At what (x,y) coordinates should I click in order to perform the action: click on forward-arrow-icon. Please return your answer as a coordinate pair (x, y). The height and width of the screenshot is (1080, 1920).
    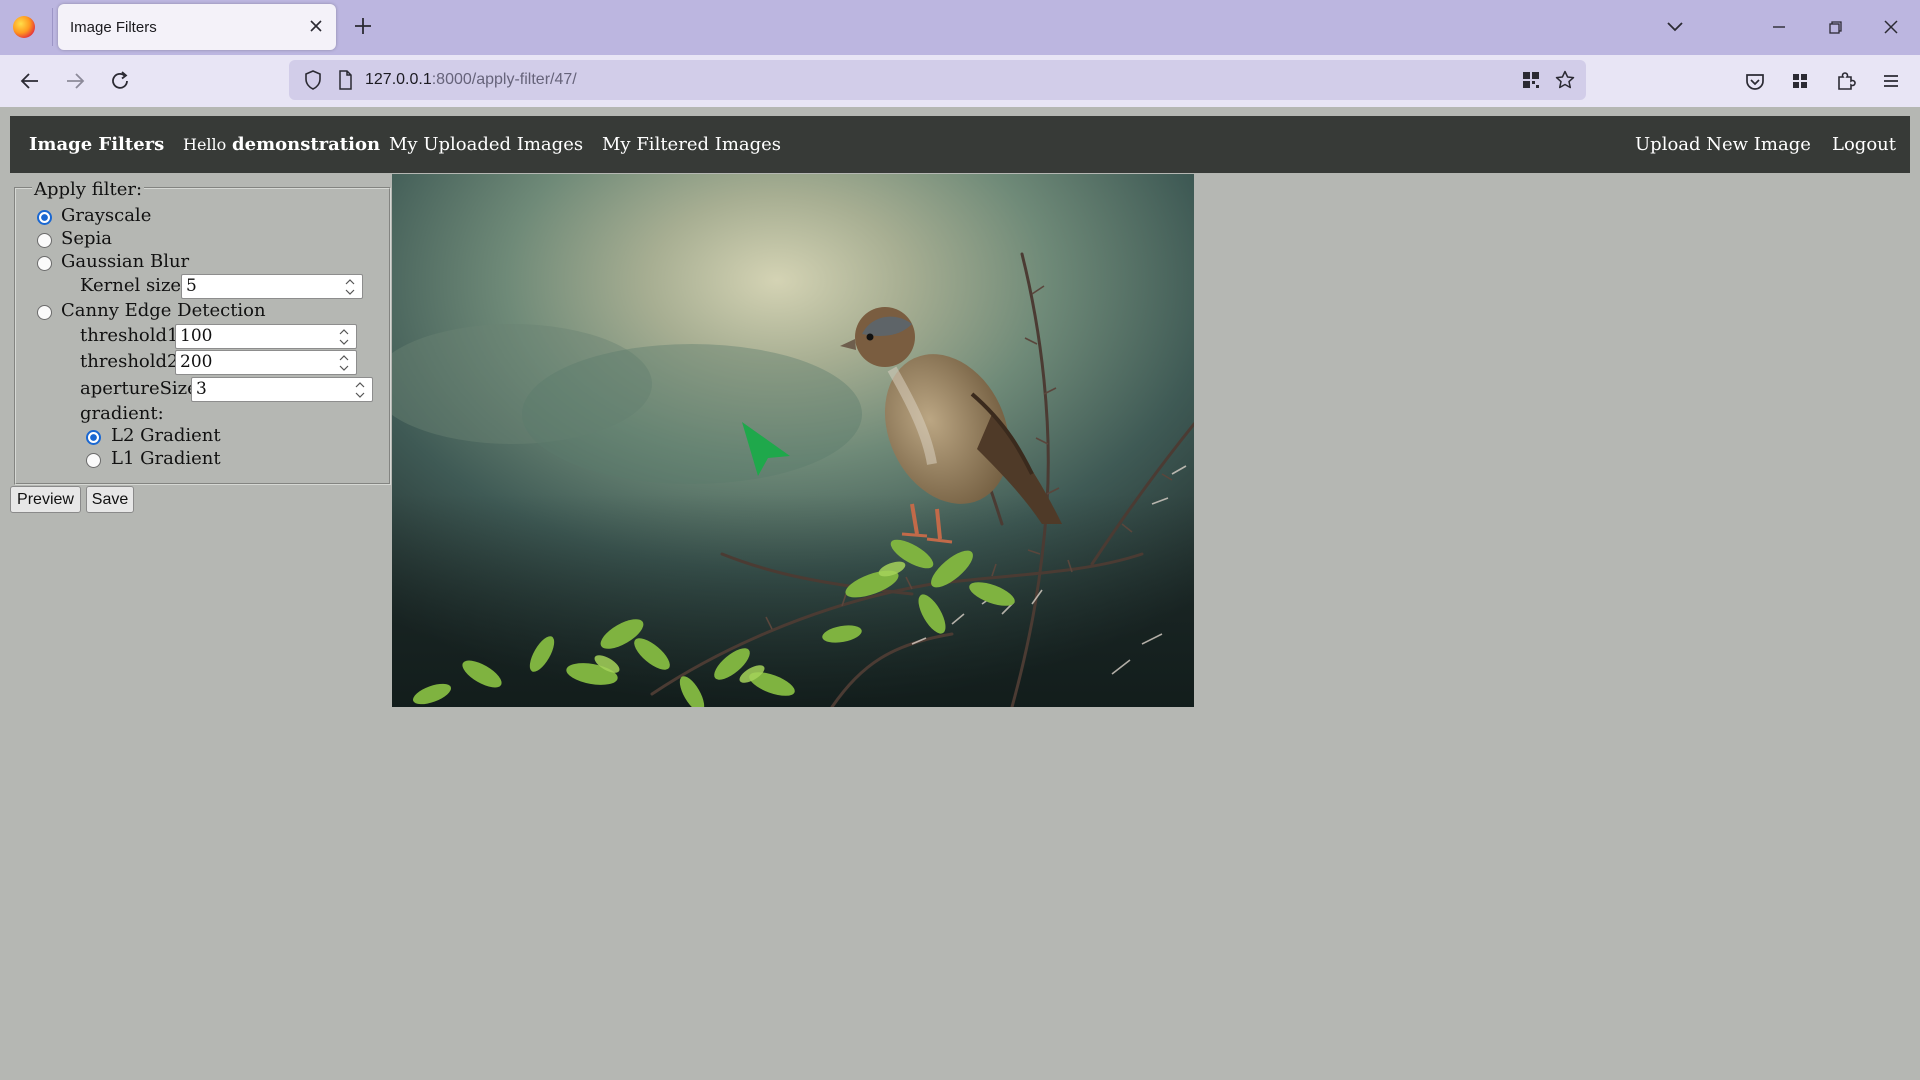
    Looking at the image, I should click on (75, 81).